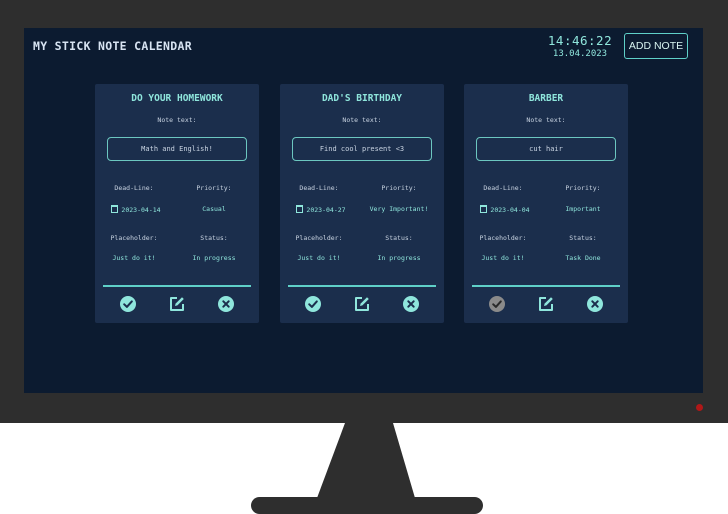 The height and width of the screenshot is (514, 728). I want to click on deadline-value: 2023-04-14, so click(136, 209).